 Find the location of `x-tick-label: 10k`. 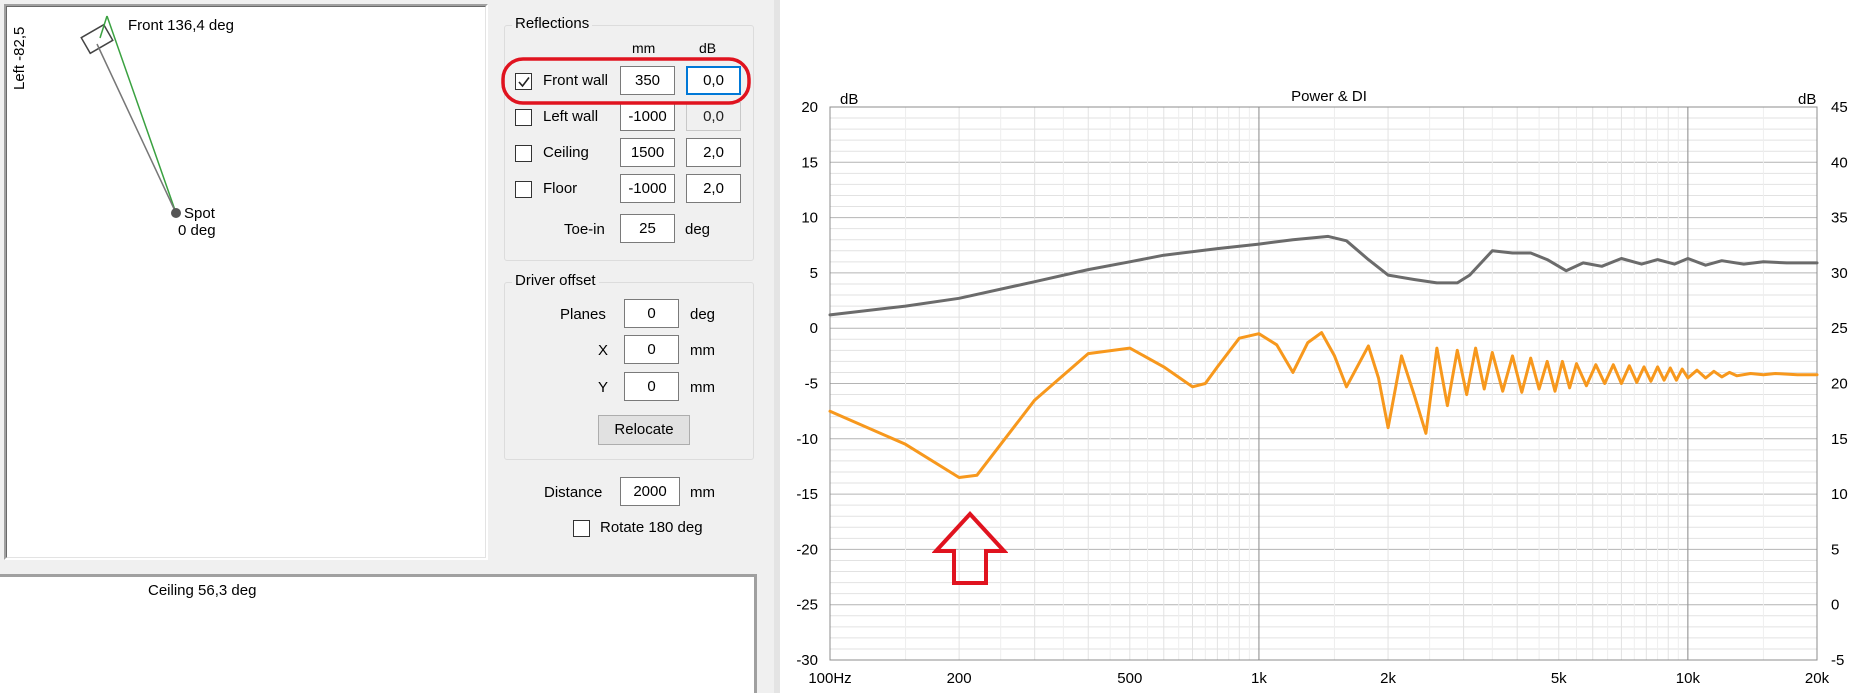

x-tick-label: 10k is located at coordinates (1688, 678).